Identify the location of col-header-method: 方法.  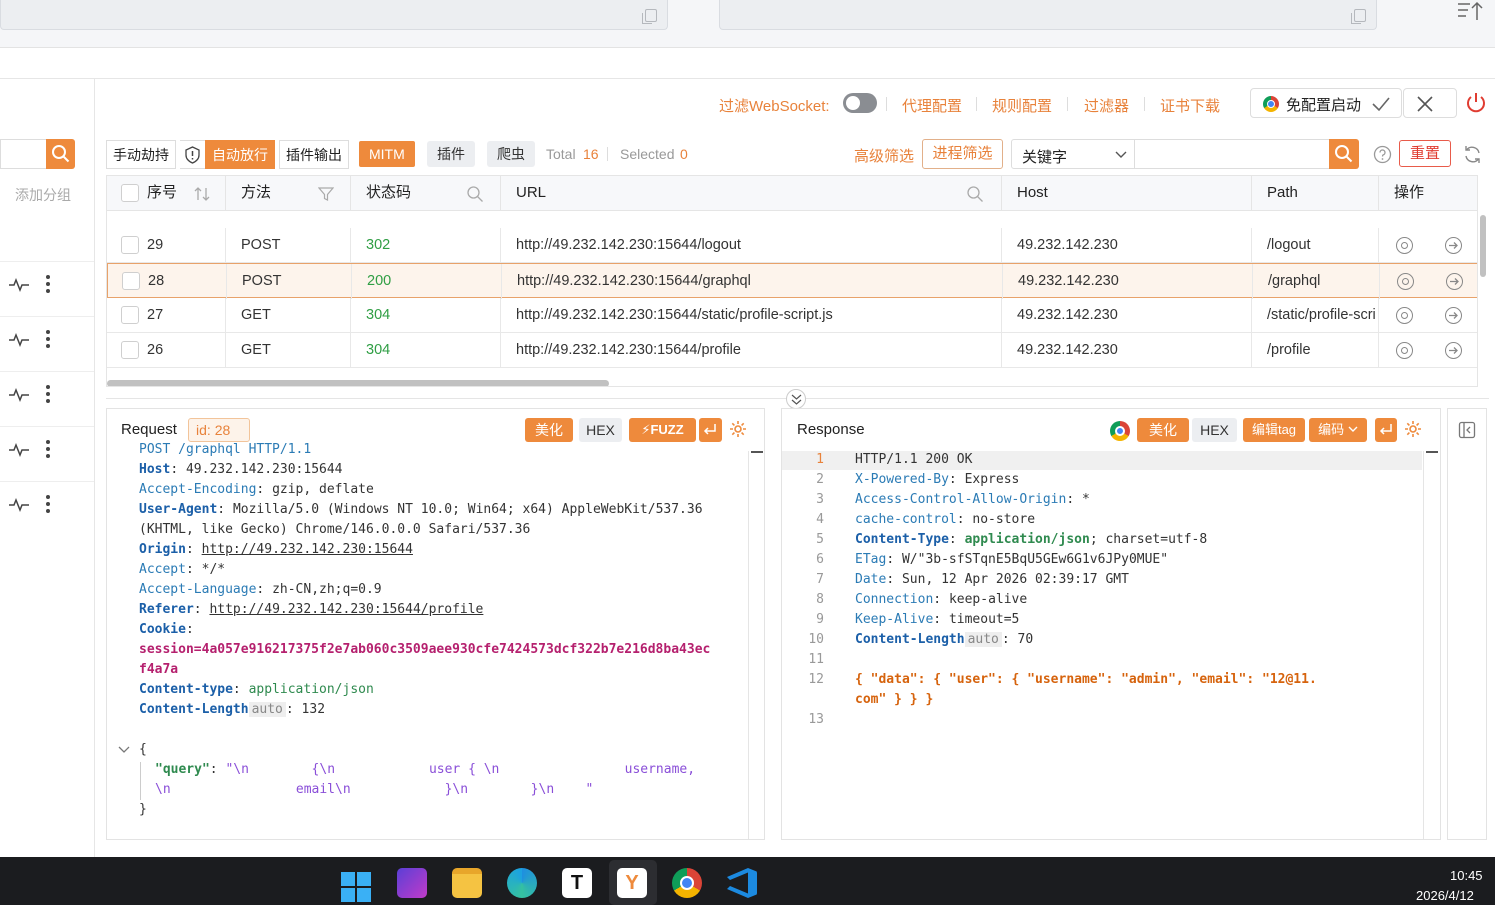
(288, 193).